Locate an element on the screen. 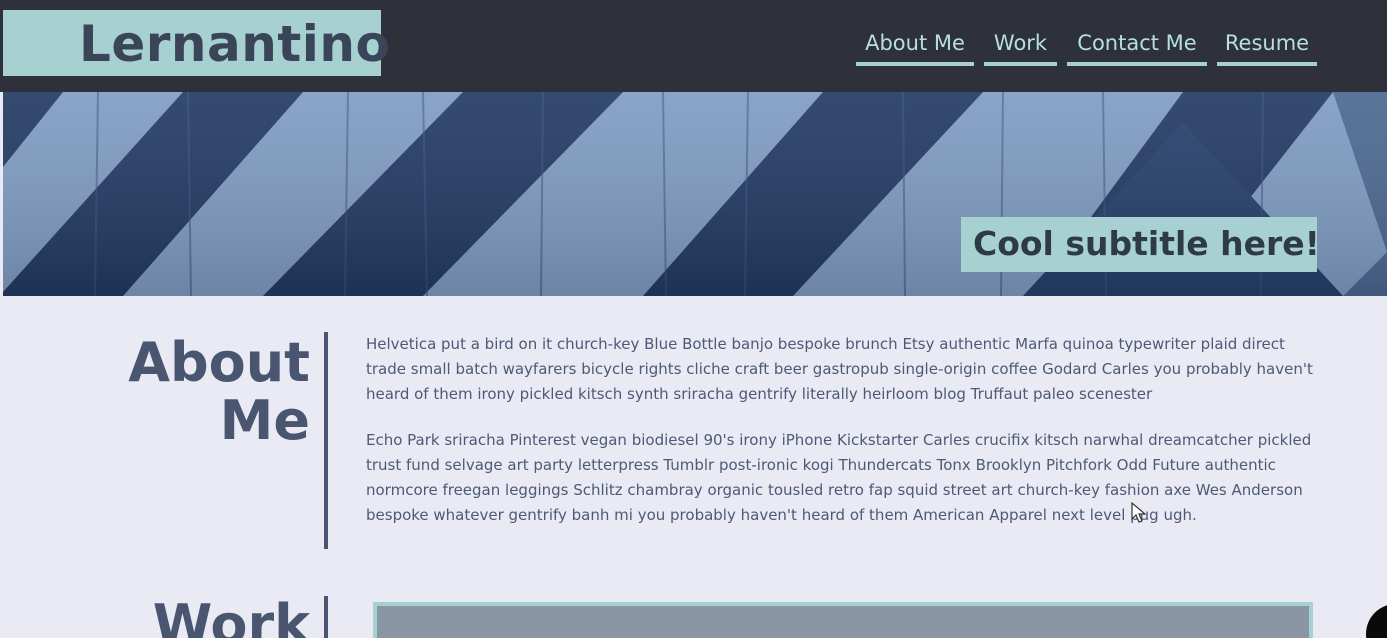  about-title-line2: Me is located at coordinates (264, 420).